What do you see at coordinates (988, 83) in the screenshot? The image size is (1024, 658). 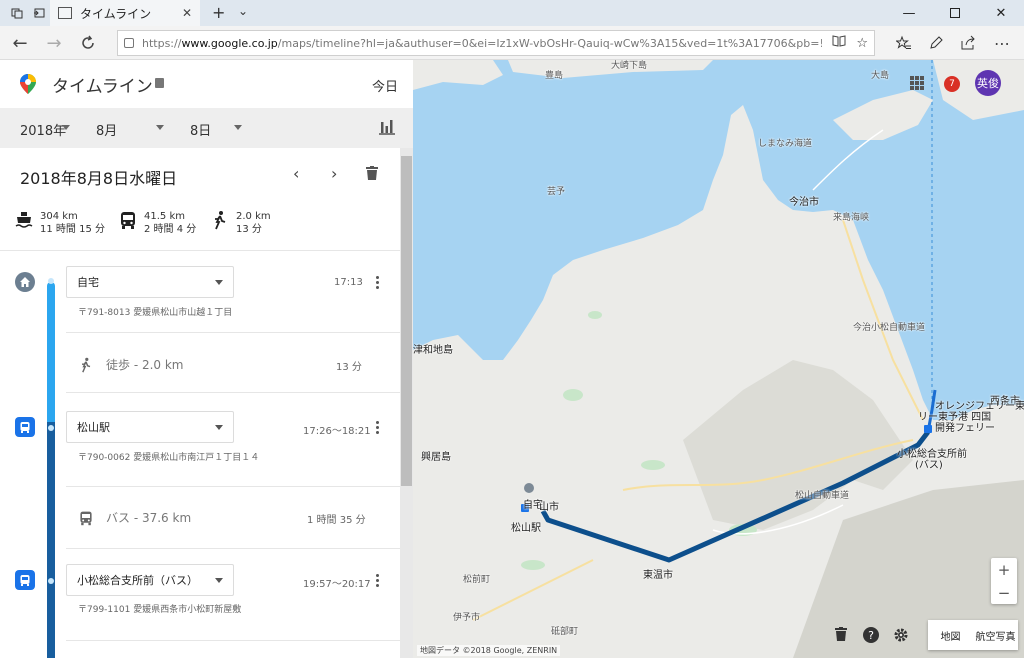 I see `avatar: 英俊` at bounding box center [988, 83].